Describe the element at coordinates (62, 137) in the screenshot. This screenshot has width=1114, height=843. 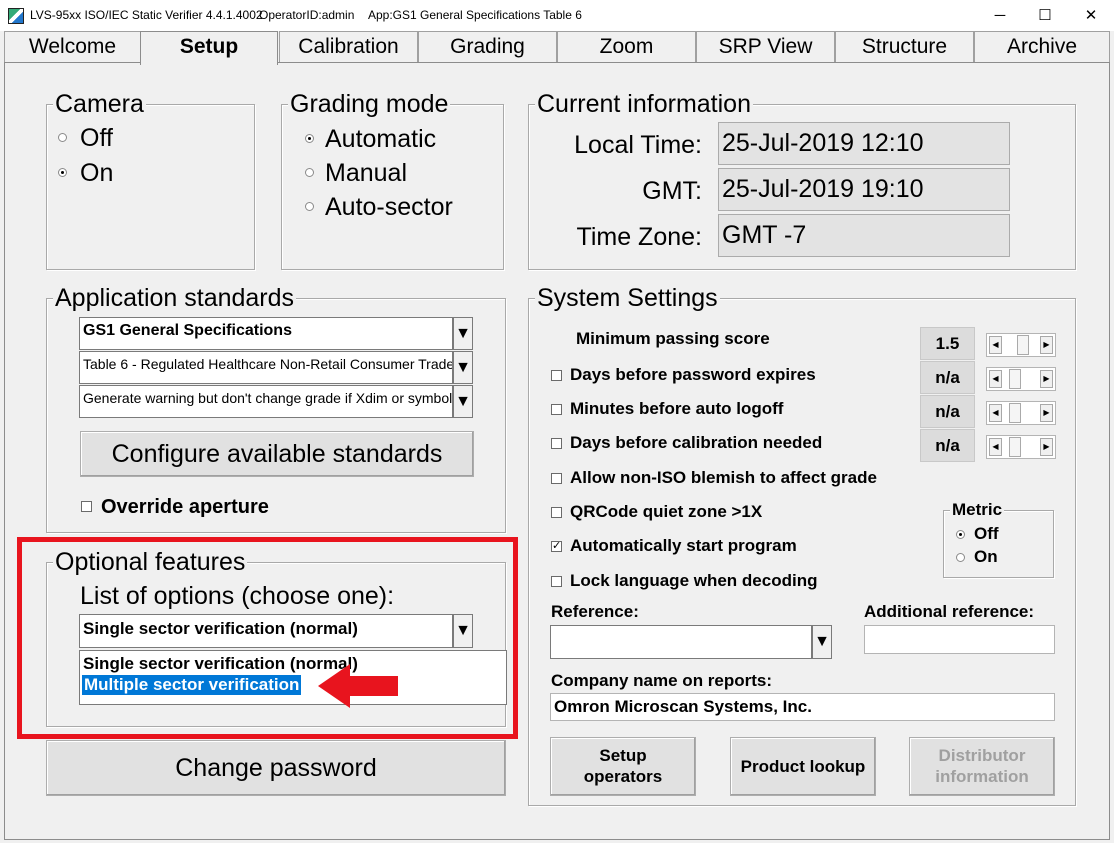
I see `camera-off-radio` at that location.